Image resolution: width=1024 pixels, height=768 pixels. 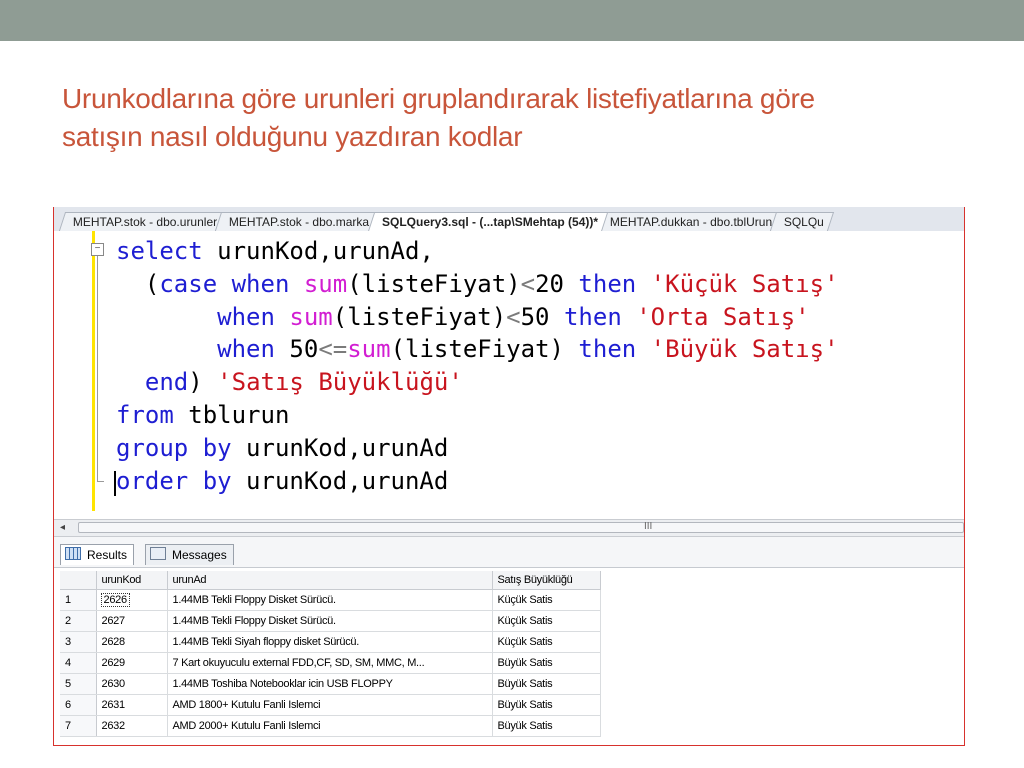 I want to click on code-token: from, so click(x=145, y=414).